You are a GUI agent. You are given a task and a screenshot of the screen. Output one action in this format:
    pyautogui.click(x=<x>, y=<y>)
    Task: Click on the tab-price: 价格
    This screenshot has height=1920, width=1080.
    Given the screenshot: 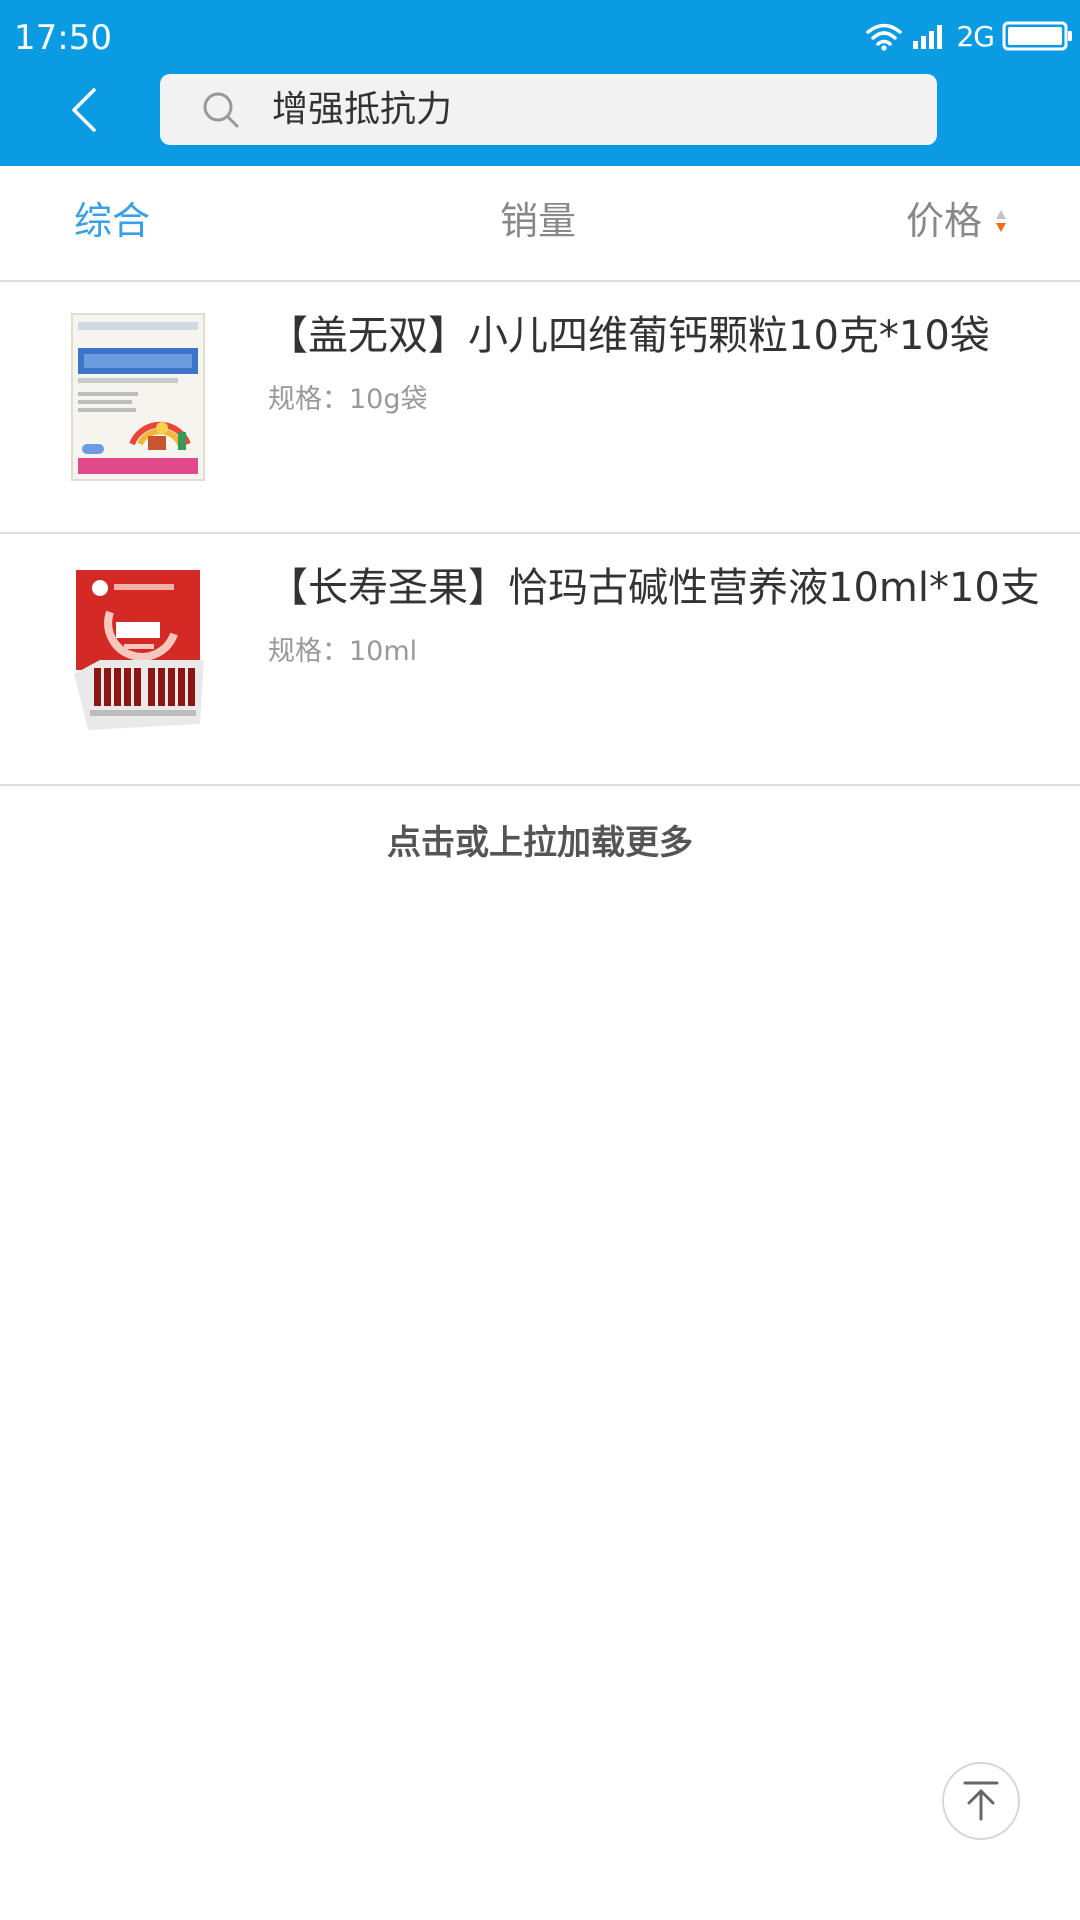 What is the action you would take?
    pyautogui.click(x=957, y=221)
    